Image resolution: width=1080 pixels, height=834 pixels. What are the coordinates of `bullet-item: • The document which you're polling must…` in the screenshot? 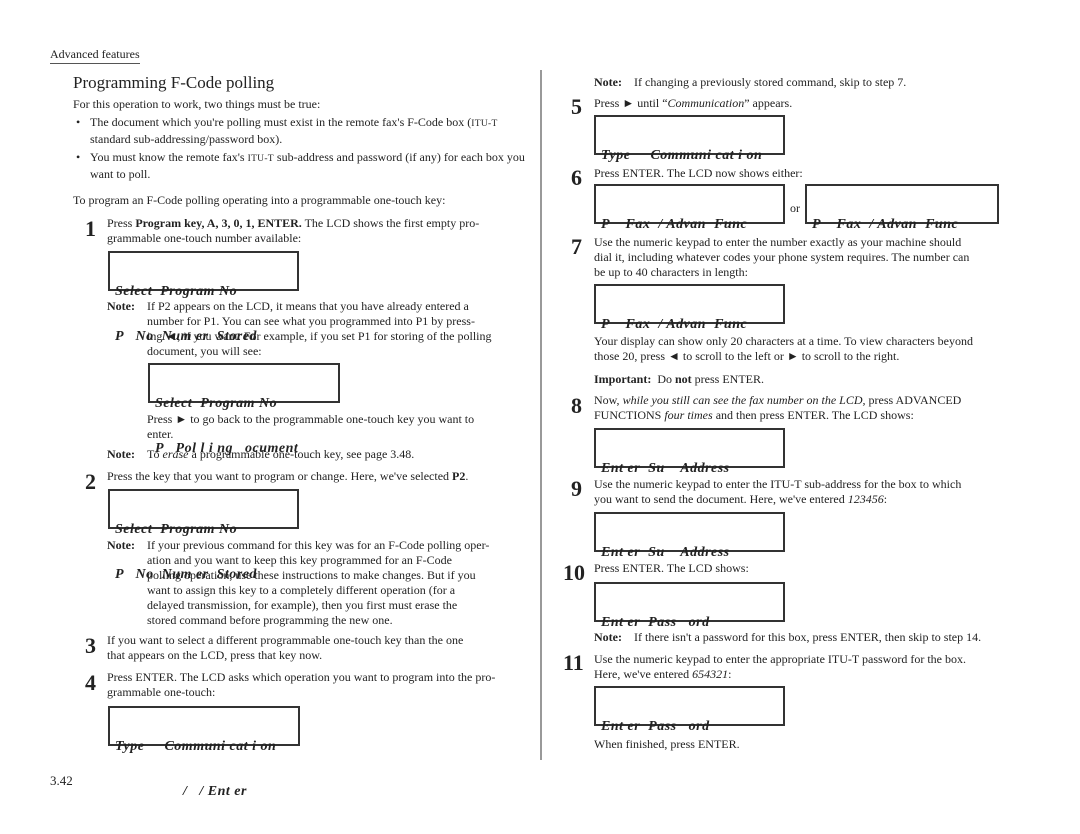 It's located at (301, 131).